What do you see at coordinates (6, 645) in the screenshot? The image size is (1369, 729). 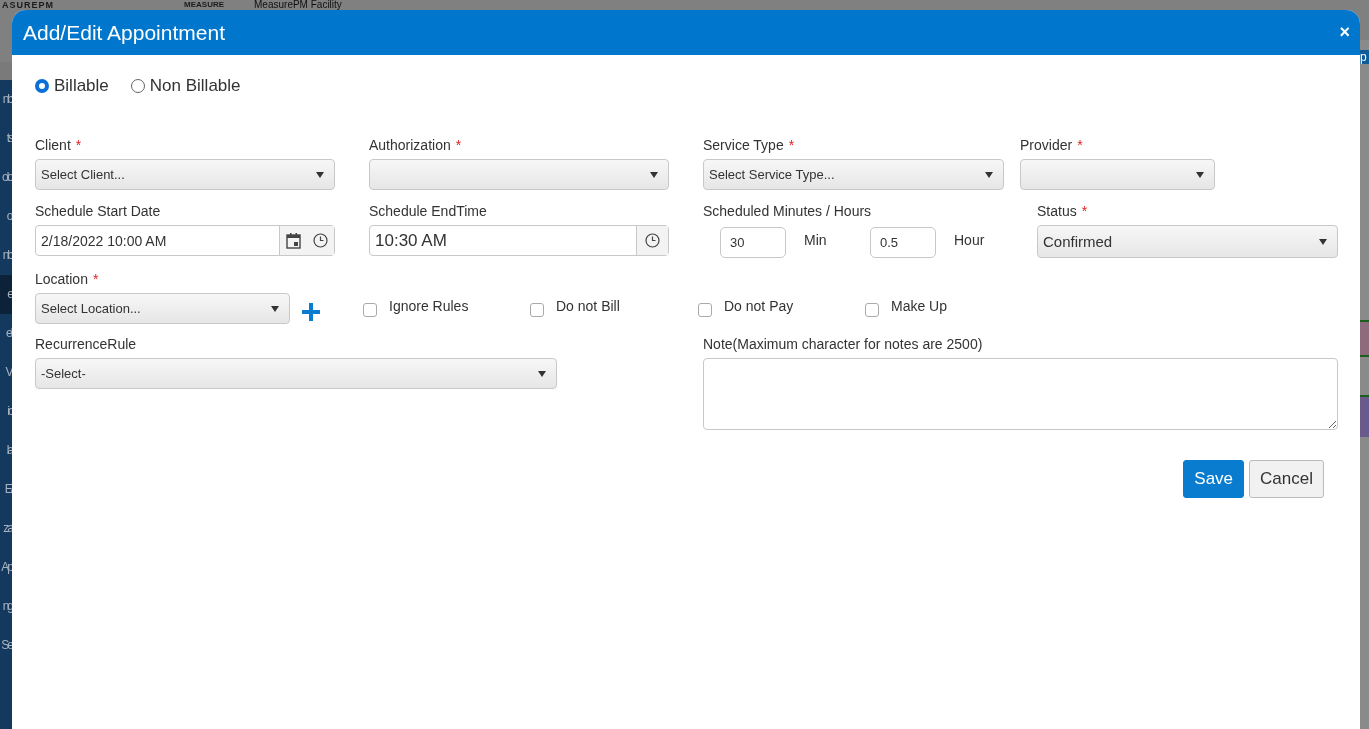 I see `sidebar-item: Se` at bounding box center [6, 645].